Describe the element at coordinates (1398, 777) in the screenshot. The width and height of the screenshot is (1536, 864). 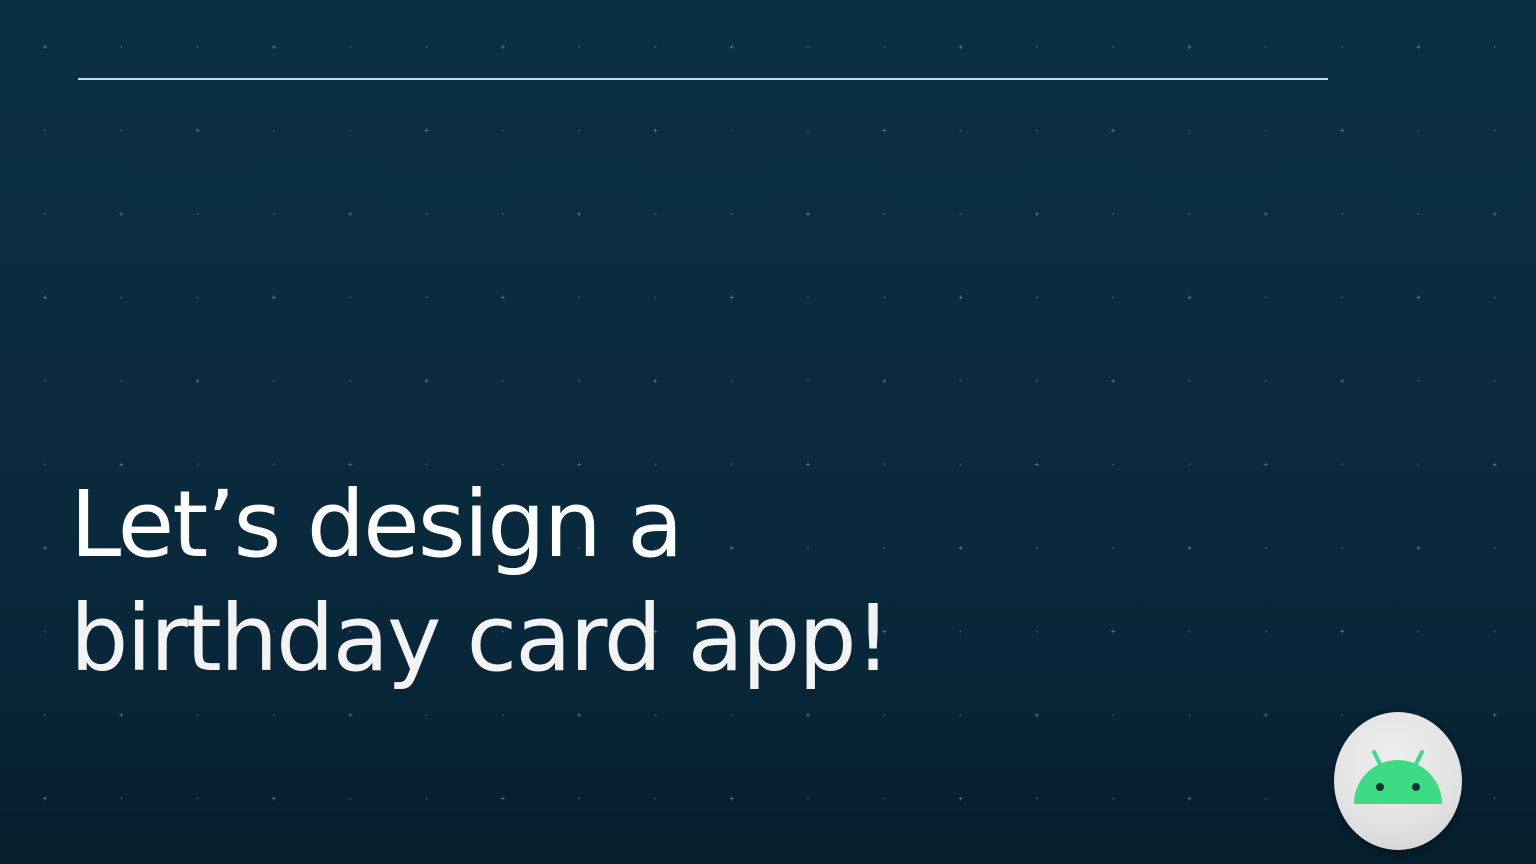
I see `android-robot-icon` at that location.